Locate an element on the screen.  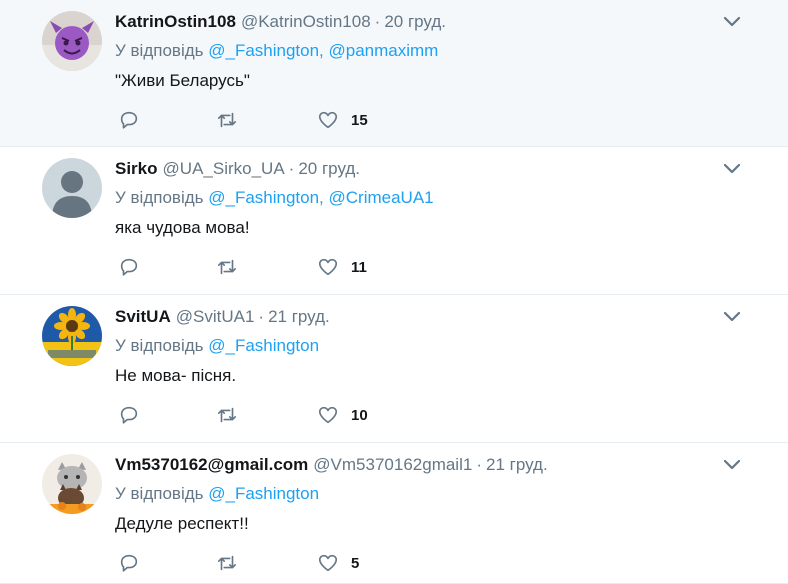
tweet-text: Не мова- пісня. is located at coordinates (176, 375).